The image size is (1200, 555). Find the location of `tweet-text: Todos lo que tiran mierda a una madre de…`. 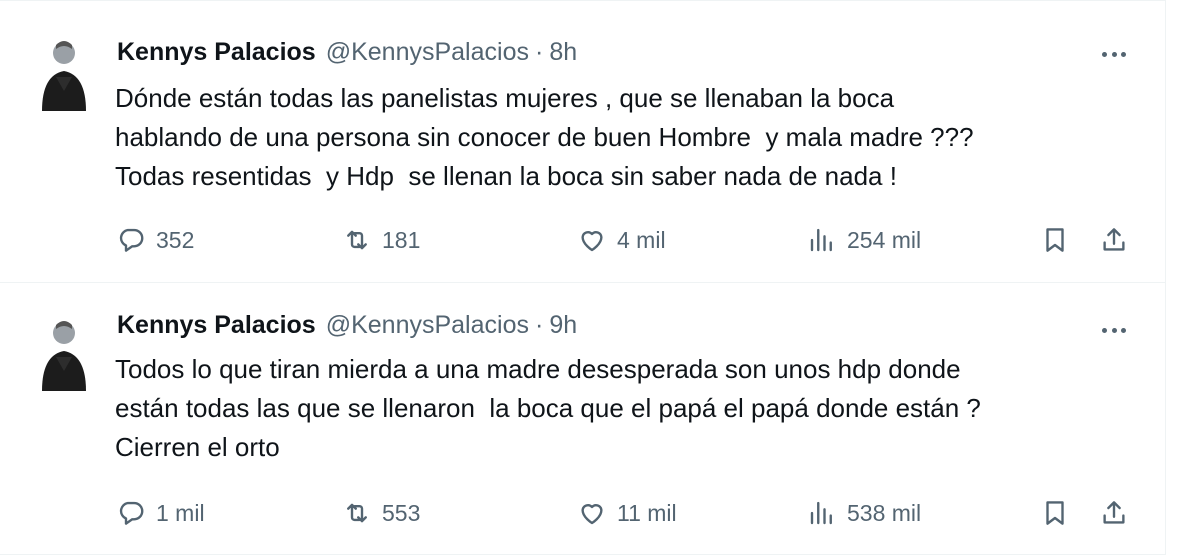

tweet-text: Todos lo que tiran mierda a una madre de… is located at coordinates (548, 408).